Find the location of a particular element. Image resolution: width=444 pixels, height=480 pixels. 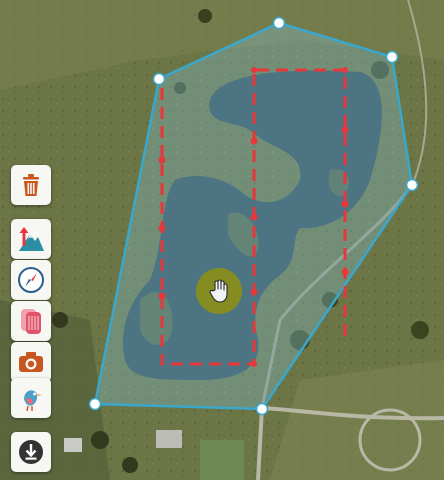

drag-cursor is located at coordinates (219, 291).